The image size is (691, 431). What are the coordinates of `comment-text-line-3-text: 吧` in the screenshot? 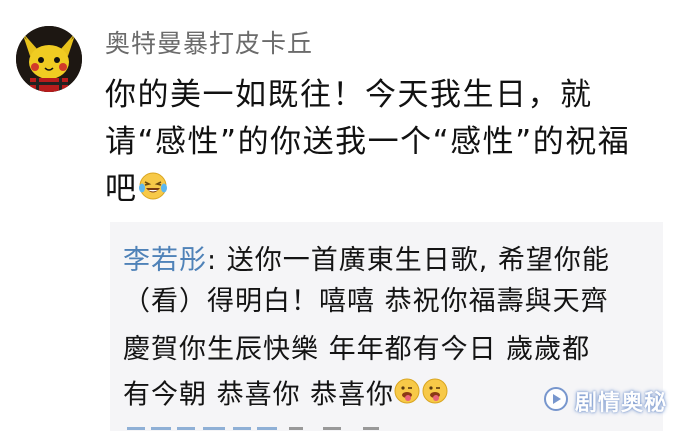 It's located at (121, 189).